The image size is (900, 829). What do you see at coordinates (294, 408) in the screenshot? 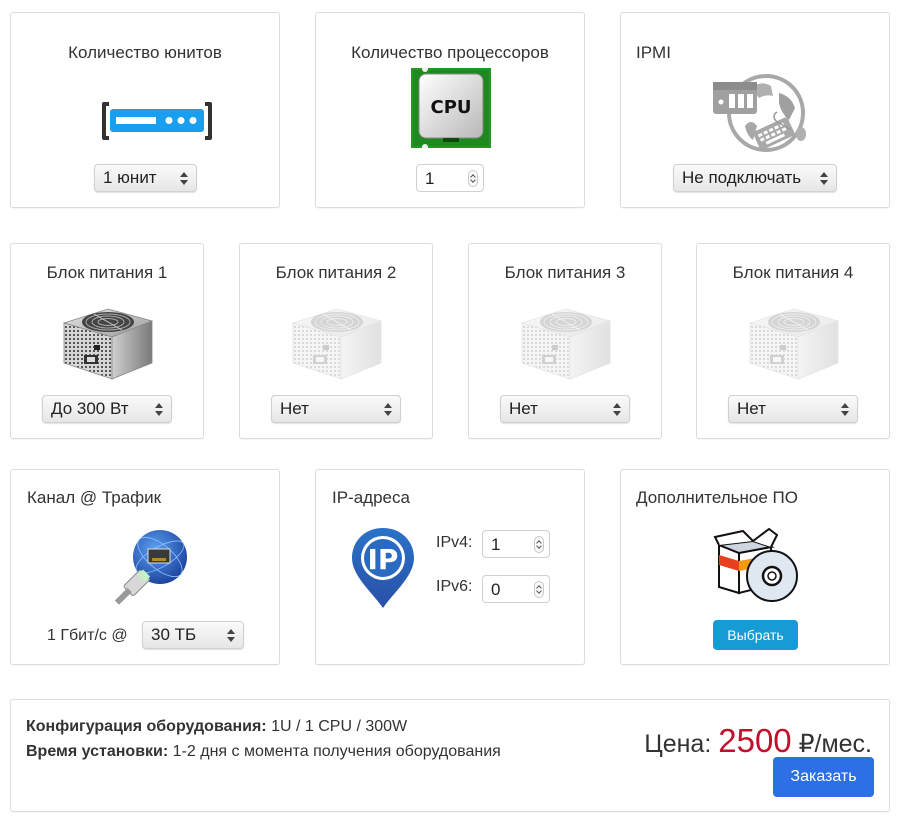
I see `psu-select-value-2: Нет` at bounding box center [294, 408].